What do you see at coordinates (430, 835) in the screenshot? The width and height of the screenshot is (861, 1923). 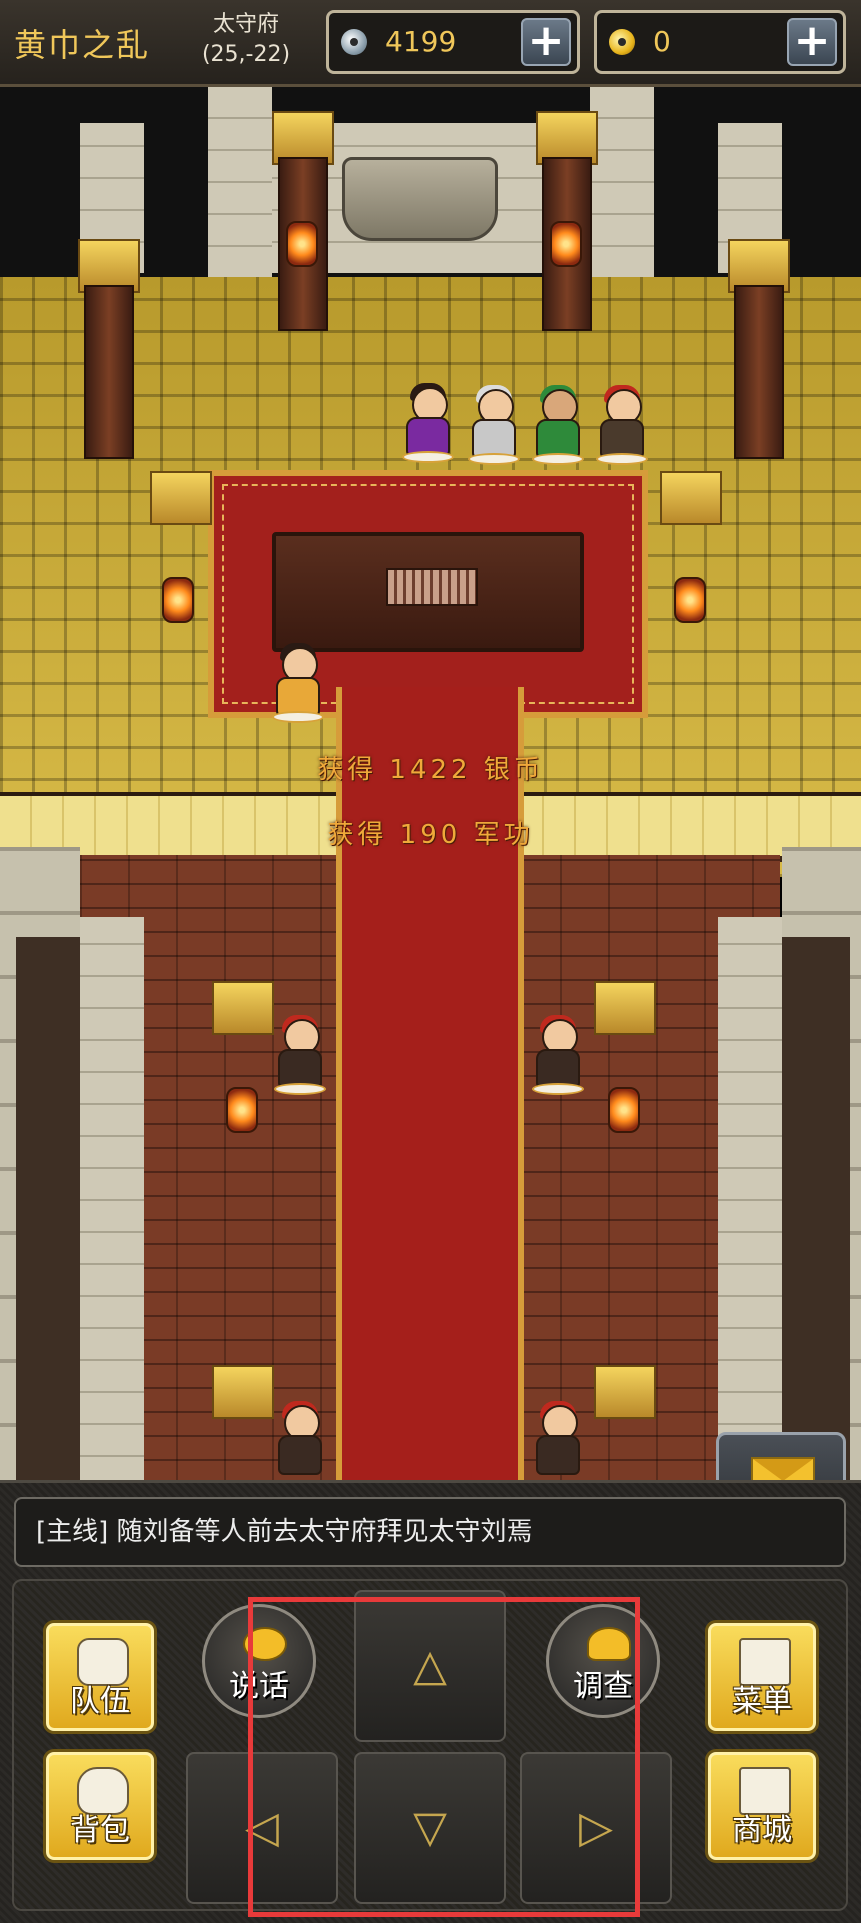 I see `reward-merit-text: 获得 190 军功` at bounding box center [430, 835].